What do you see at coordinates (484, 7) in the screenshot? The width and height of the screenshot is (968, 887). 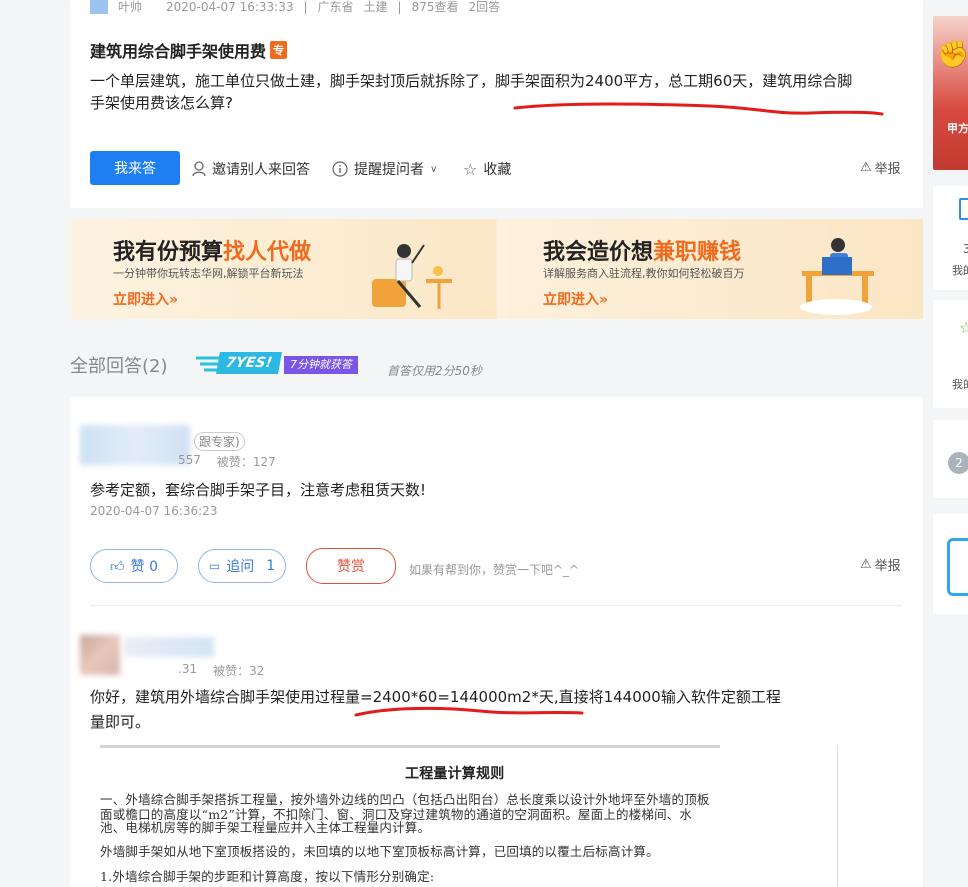 I see `answers-count: 2回答` at bounding box center [484, 7].